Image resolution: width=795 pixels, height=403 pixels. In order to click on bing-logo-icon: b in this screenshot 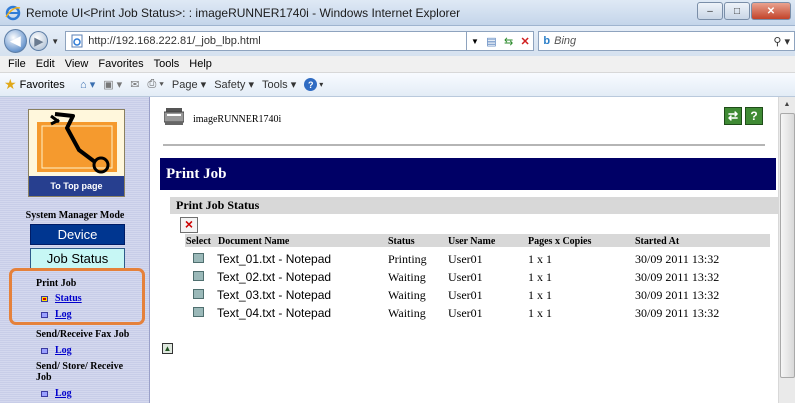, I will do `click(547, 41)`.